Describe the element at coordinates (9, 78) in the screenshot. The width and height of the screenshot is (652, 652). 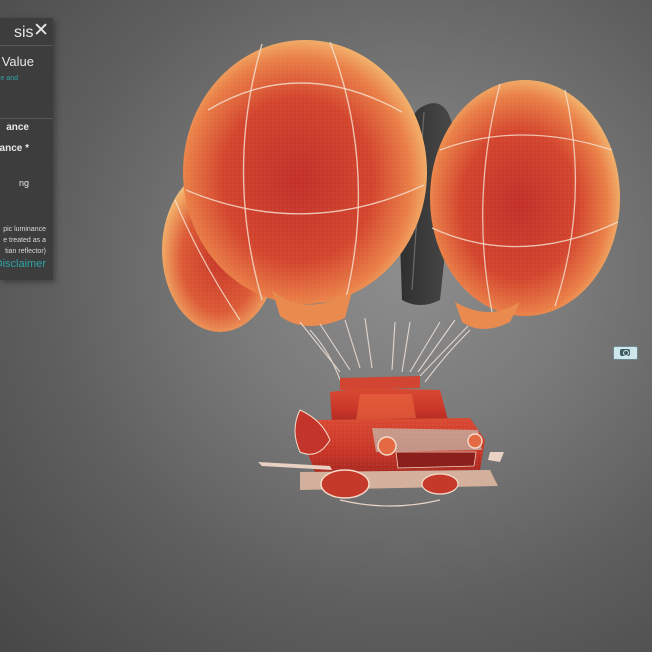
I see `mode-description: e and` at that location.